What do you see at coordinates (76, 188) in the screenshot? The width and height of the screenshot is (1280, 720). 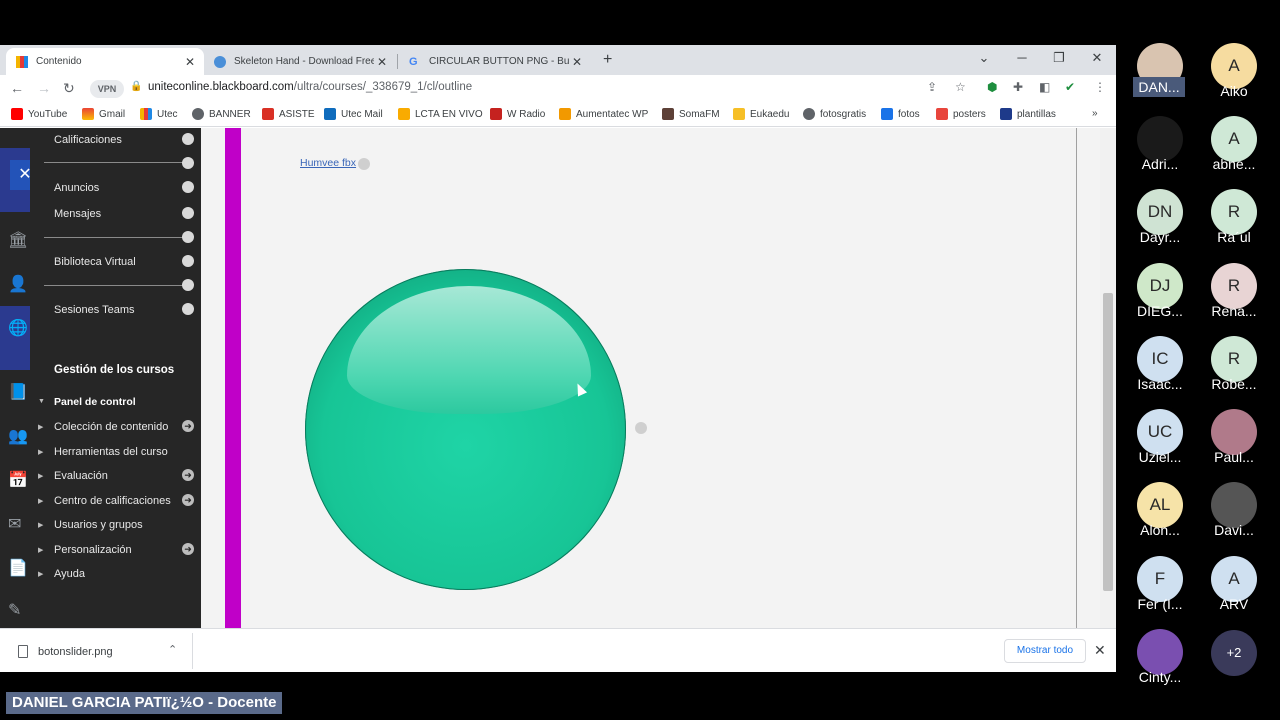 I see `menu-item-anuncios: Anuncios` at bounding box center [76, 188].